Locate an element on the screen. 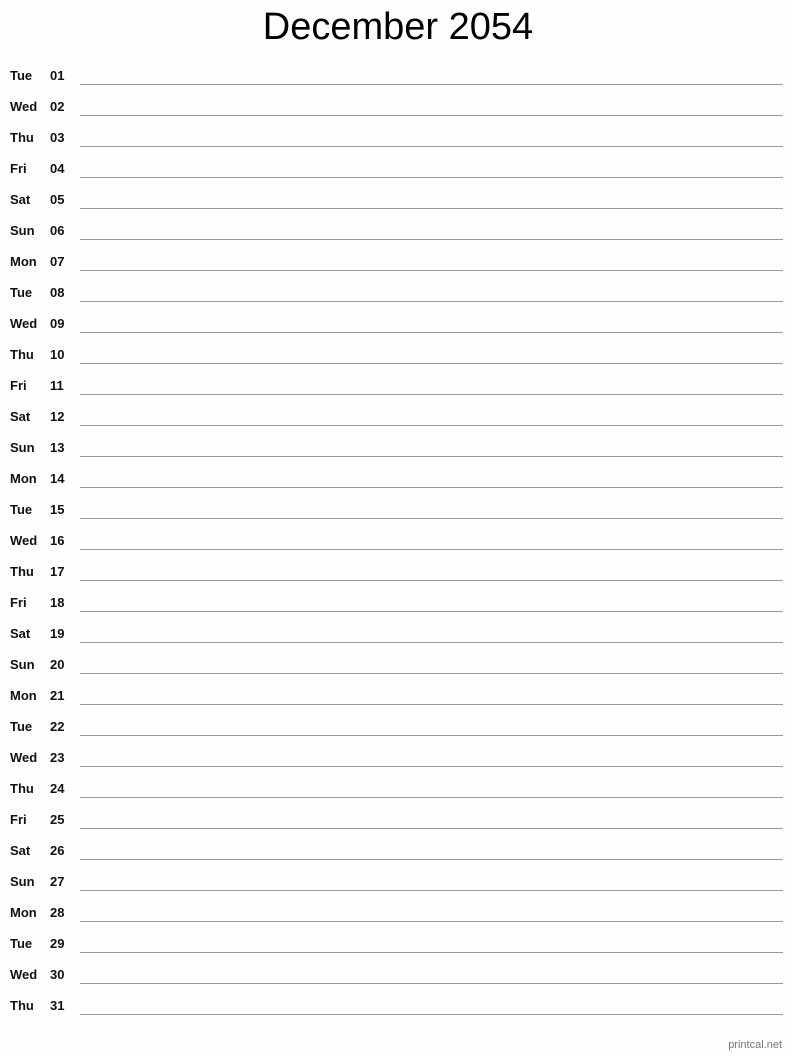  day-number: 17 is located at coordinates (57, 571).